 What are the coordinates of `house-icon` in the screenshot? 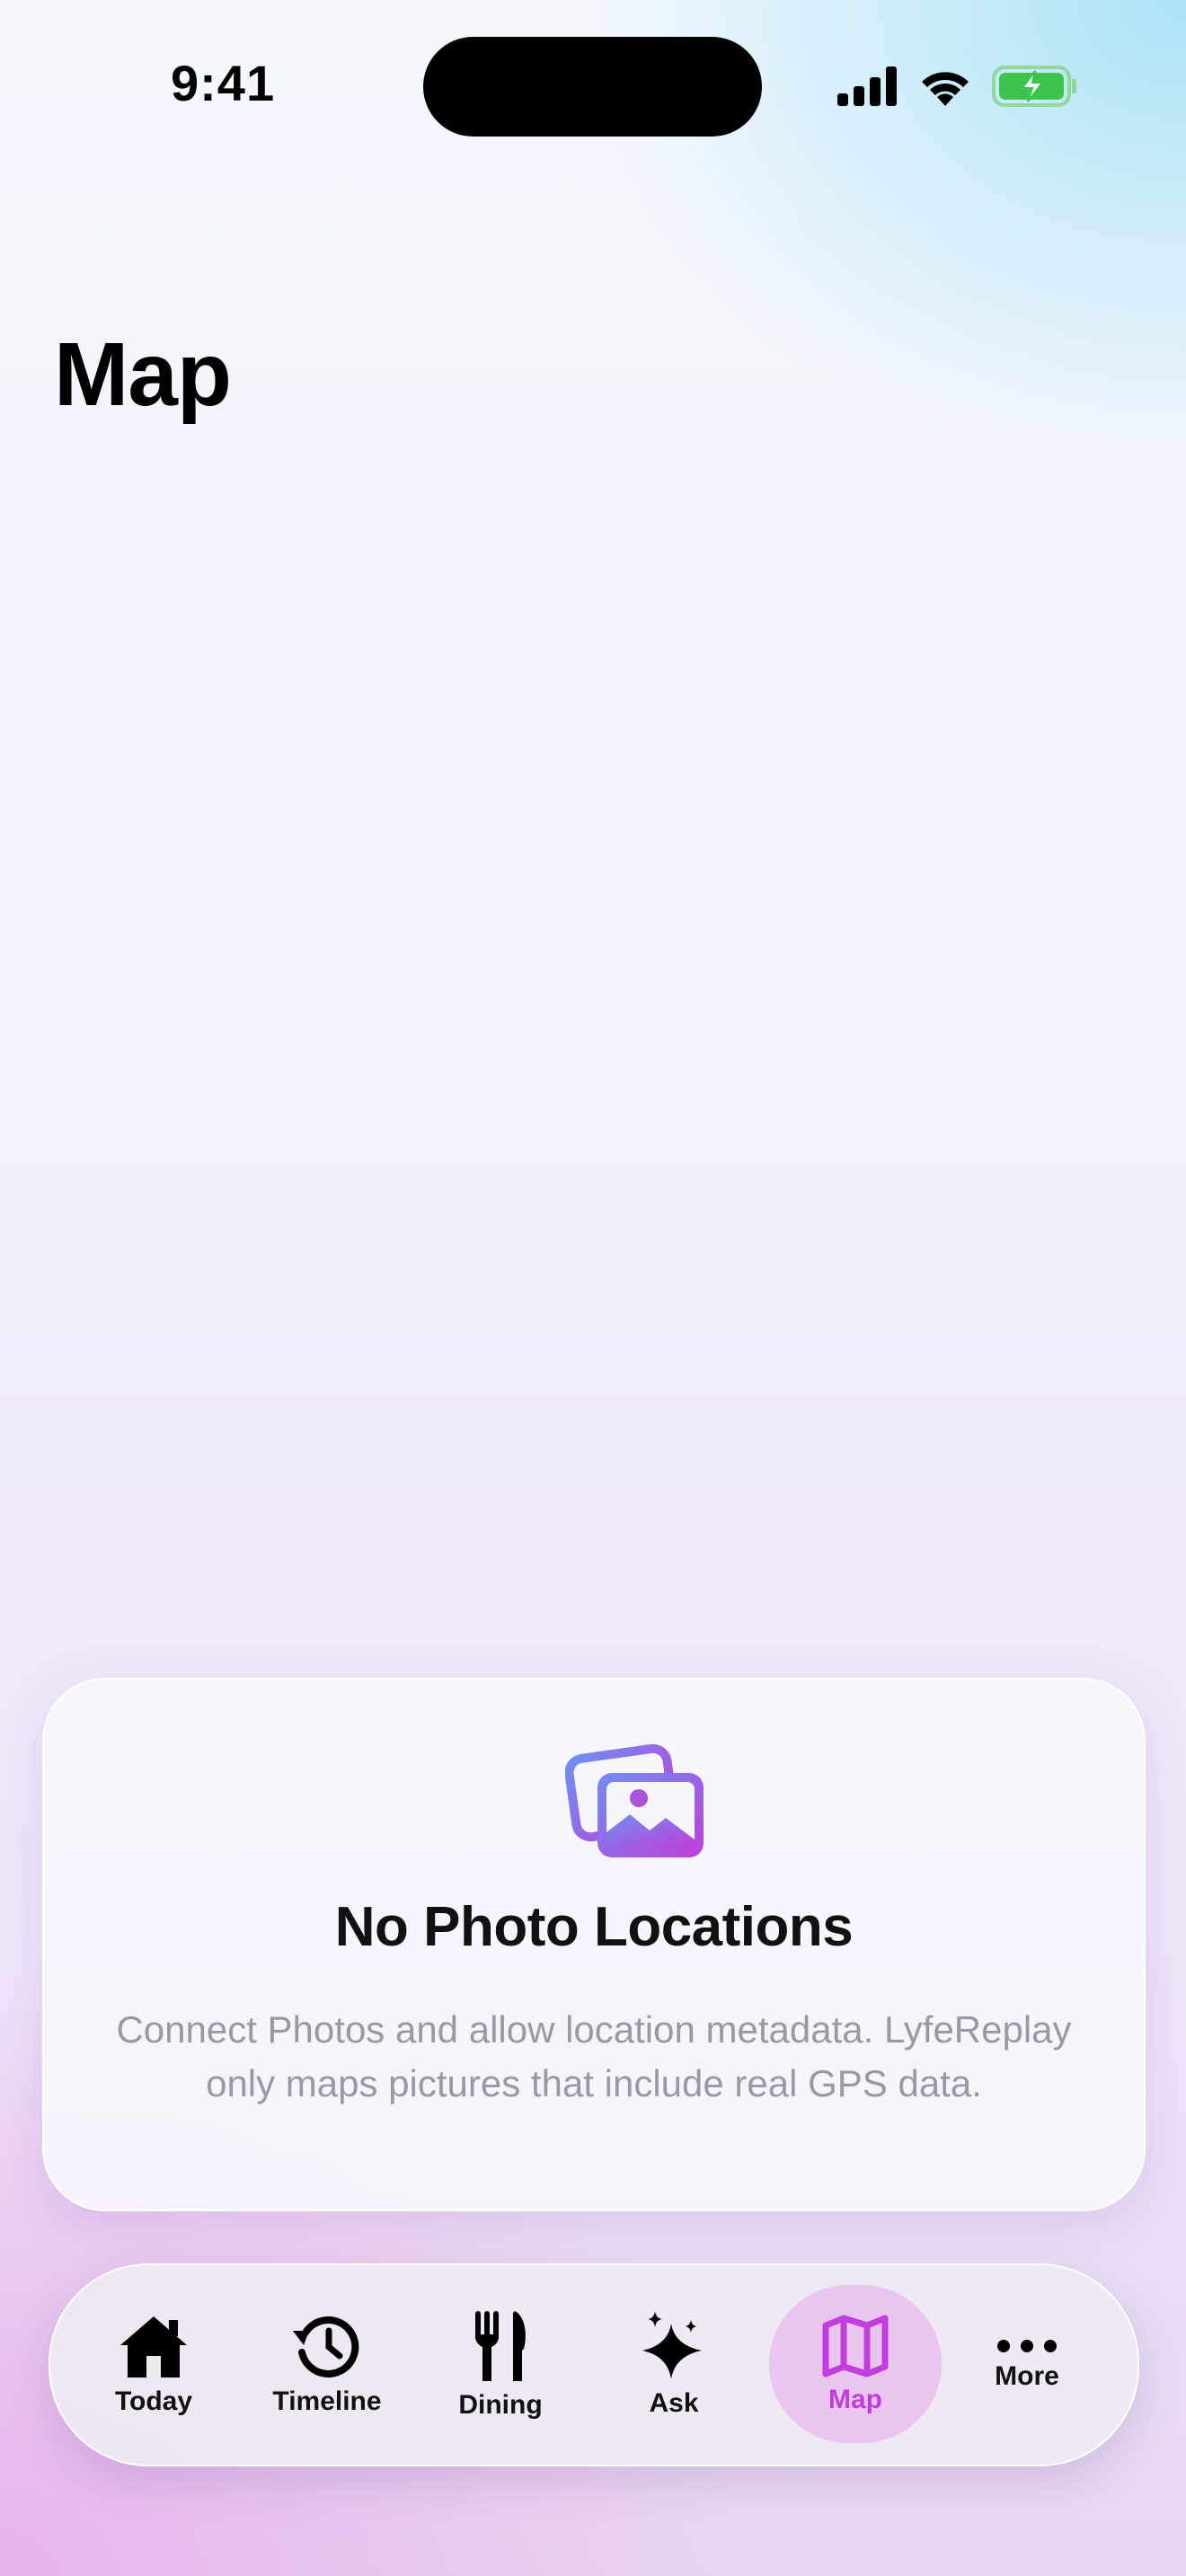 It's located at (153, 2347).